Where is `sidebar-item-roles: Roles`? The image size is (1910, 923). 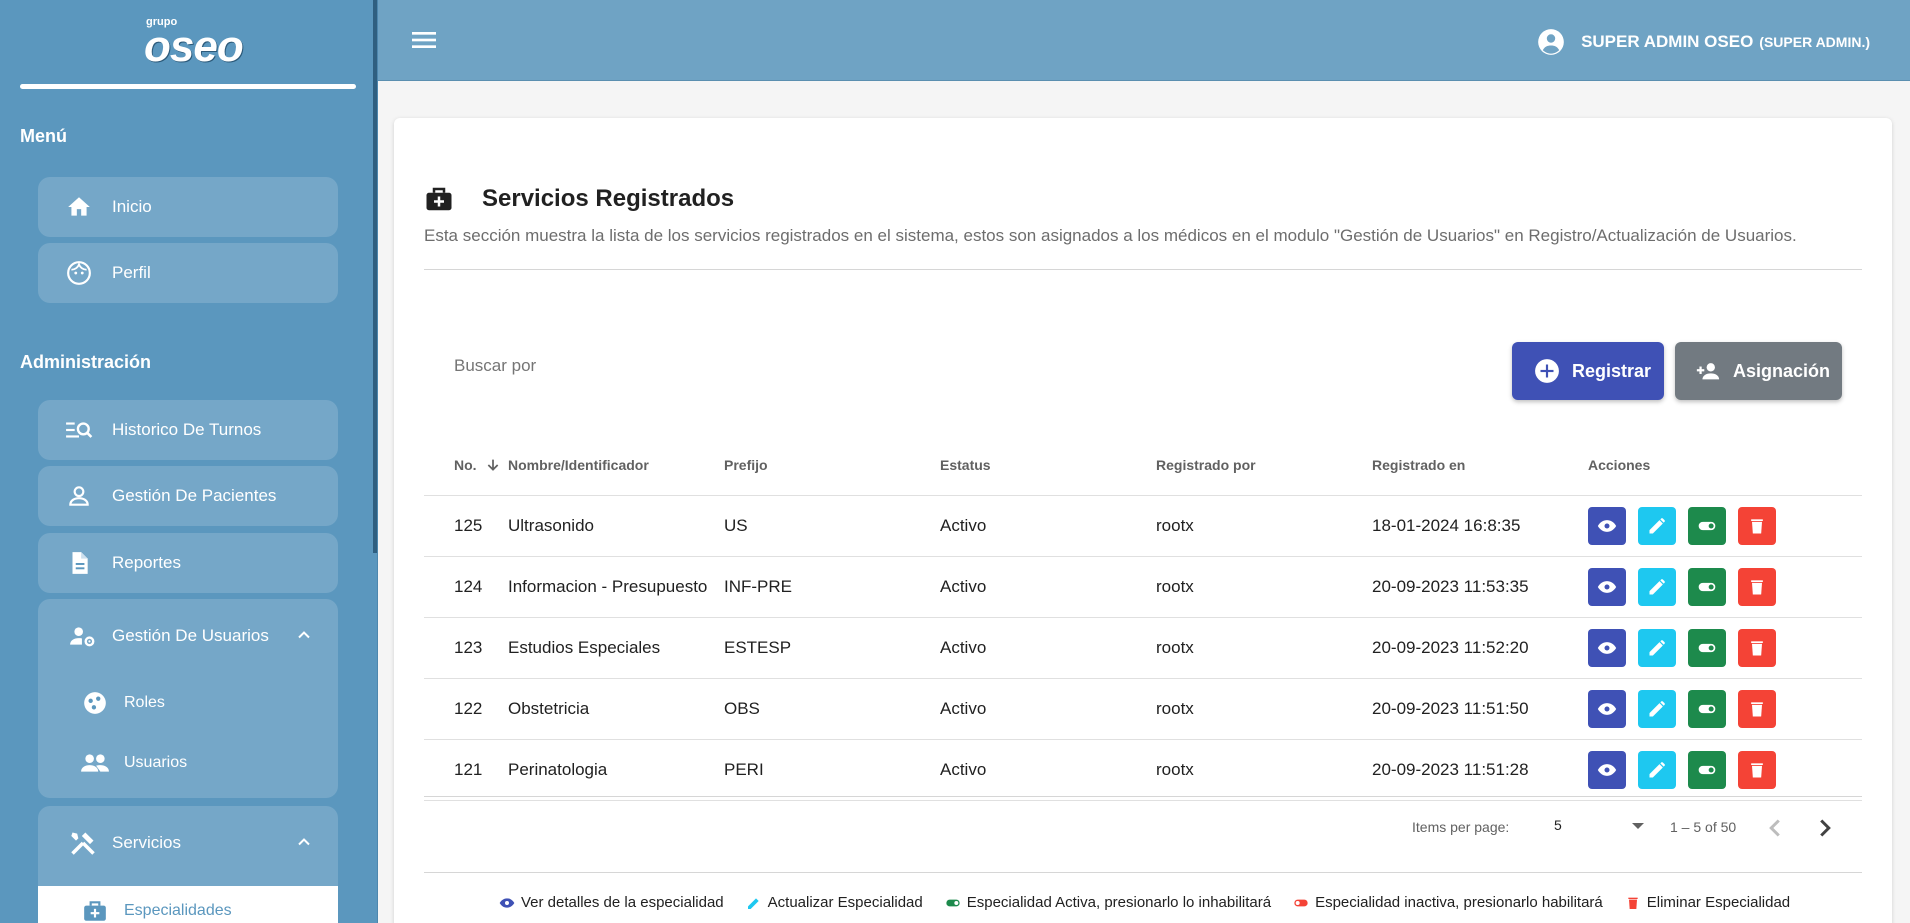
sidebar-item-roles: Roles is located at coordinates (188, 703).